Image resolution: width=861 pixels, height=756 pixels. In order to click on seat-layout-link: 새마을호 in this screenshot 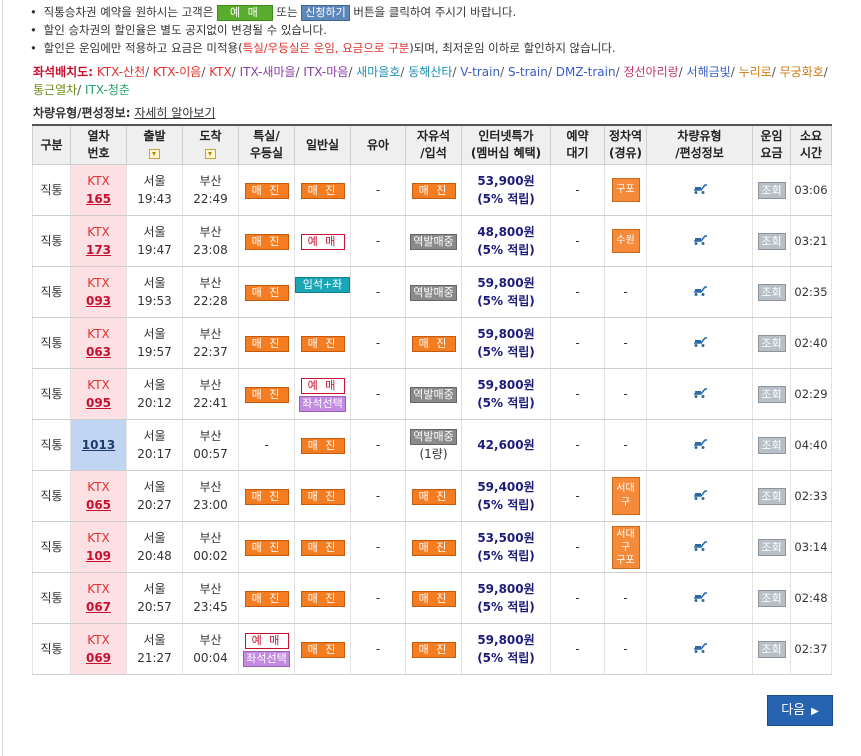, I will do `click(378, 72)`.